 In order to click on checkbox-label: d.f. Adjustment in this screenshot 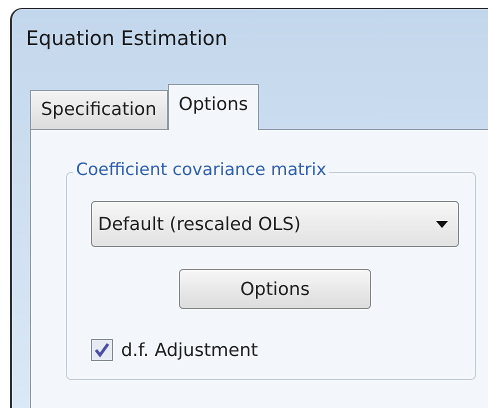, I will do `click(189, 350)`.